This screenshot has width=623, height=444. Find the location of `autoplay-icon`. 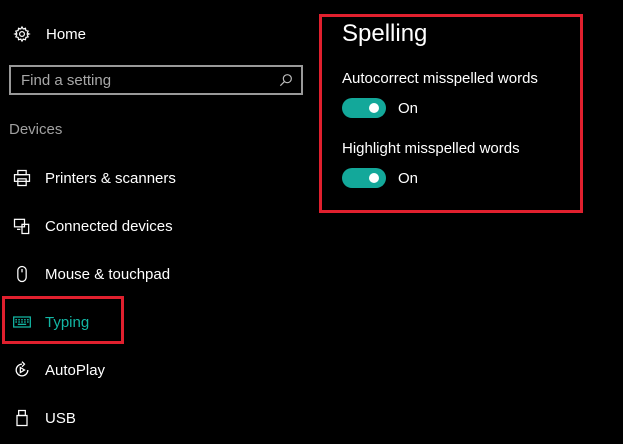

autoplay-icon is located at coordinates (22, 370).